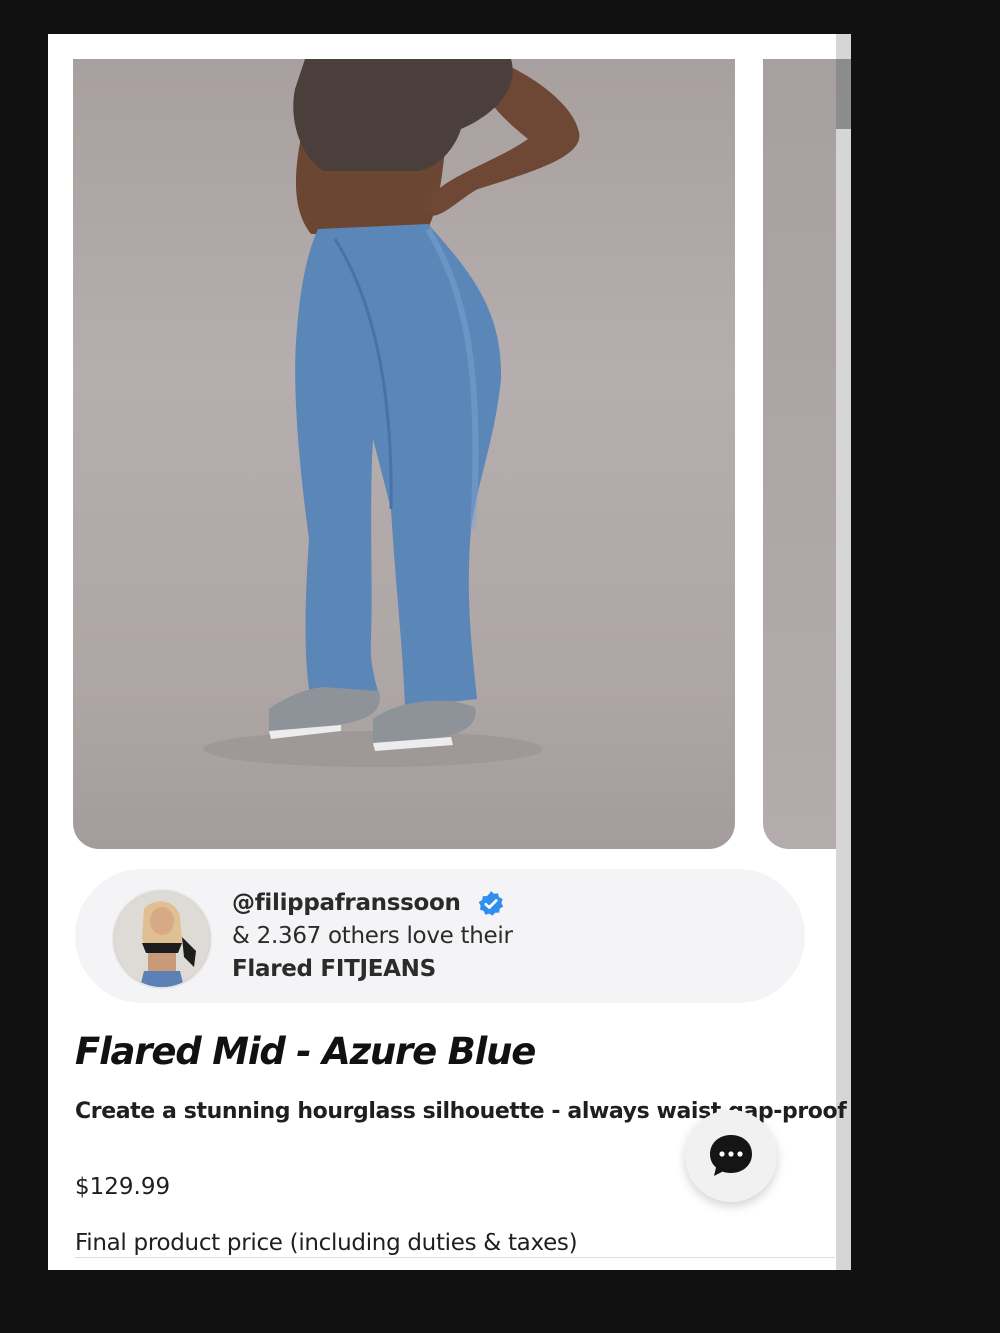 This screenshot has height=1333, width=1000. I want to click on scrollbar, so click(843, 652).